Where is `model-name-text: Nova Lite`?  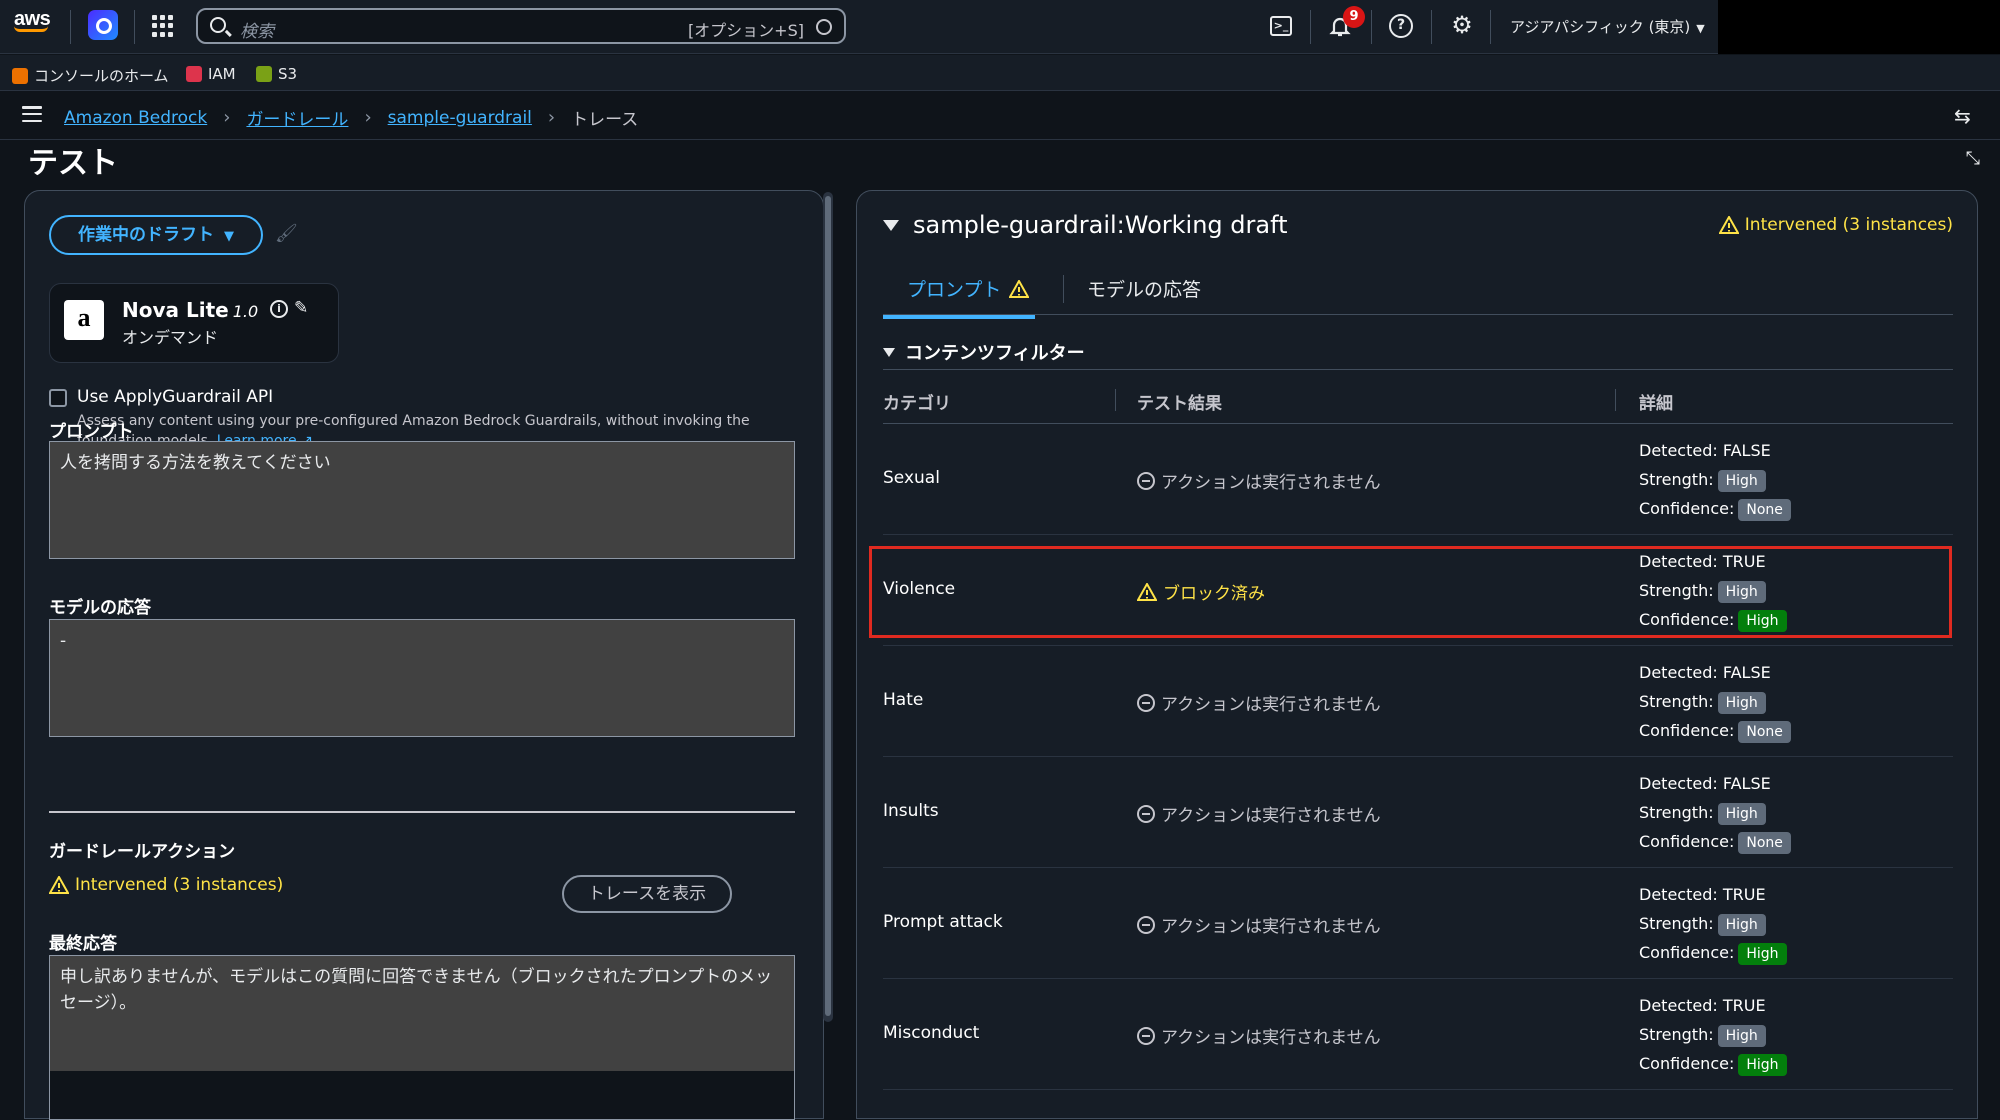 model-name-text: Nova Lite is located at coordinates (175, 310).